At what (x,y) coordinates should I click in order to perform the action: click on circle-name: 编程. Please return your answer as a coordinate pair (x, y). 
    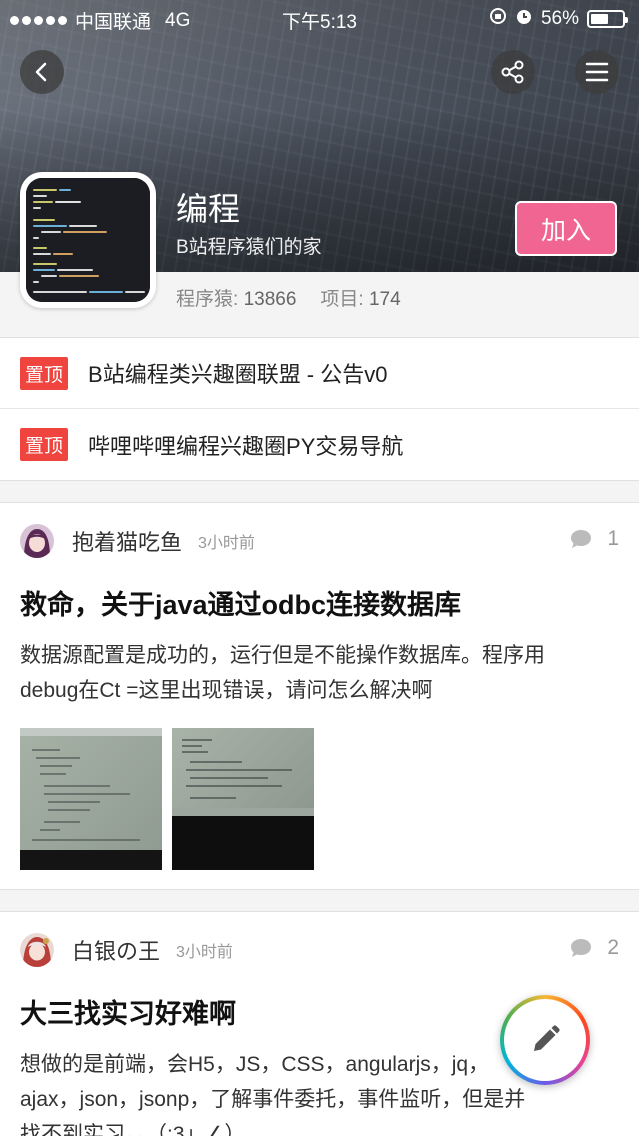
    Looking at the image, I should click on (208, 209).